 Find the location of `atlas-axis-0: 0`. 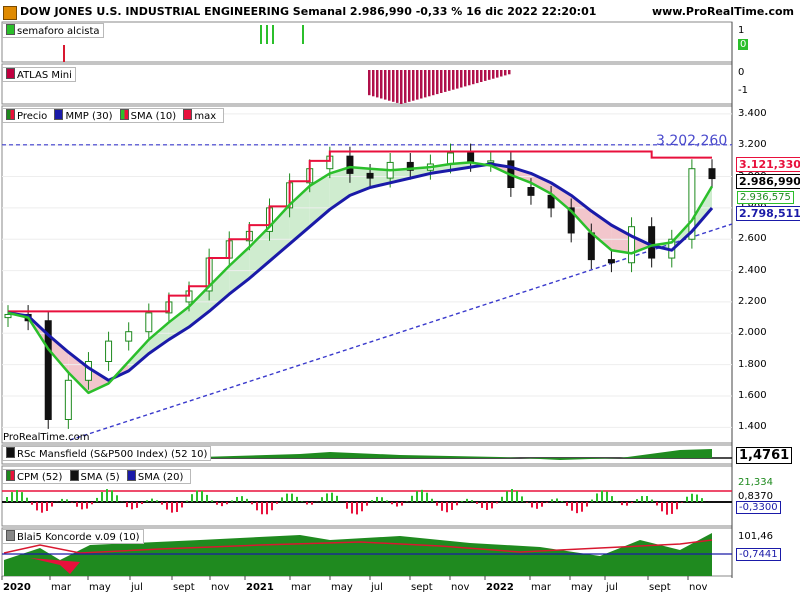

atlas-axis-0: 0 is located at coordinates (741, 72).